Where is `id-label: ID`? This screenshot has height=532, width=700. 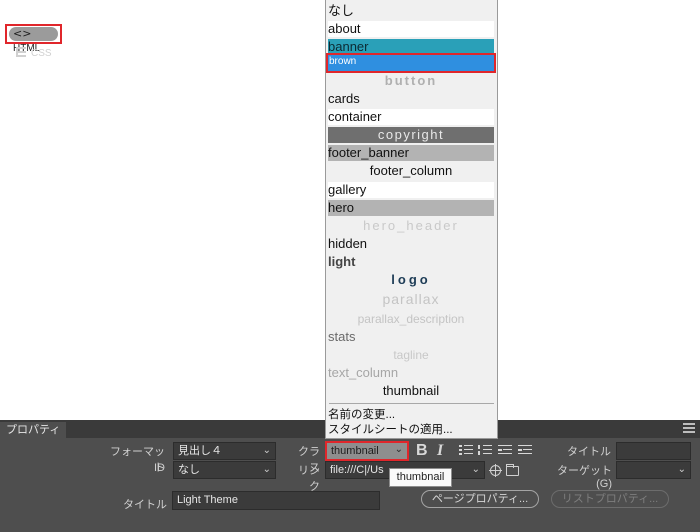
id-label: ID is located at coordinates (159, 468).